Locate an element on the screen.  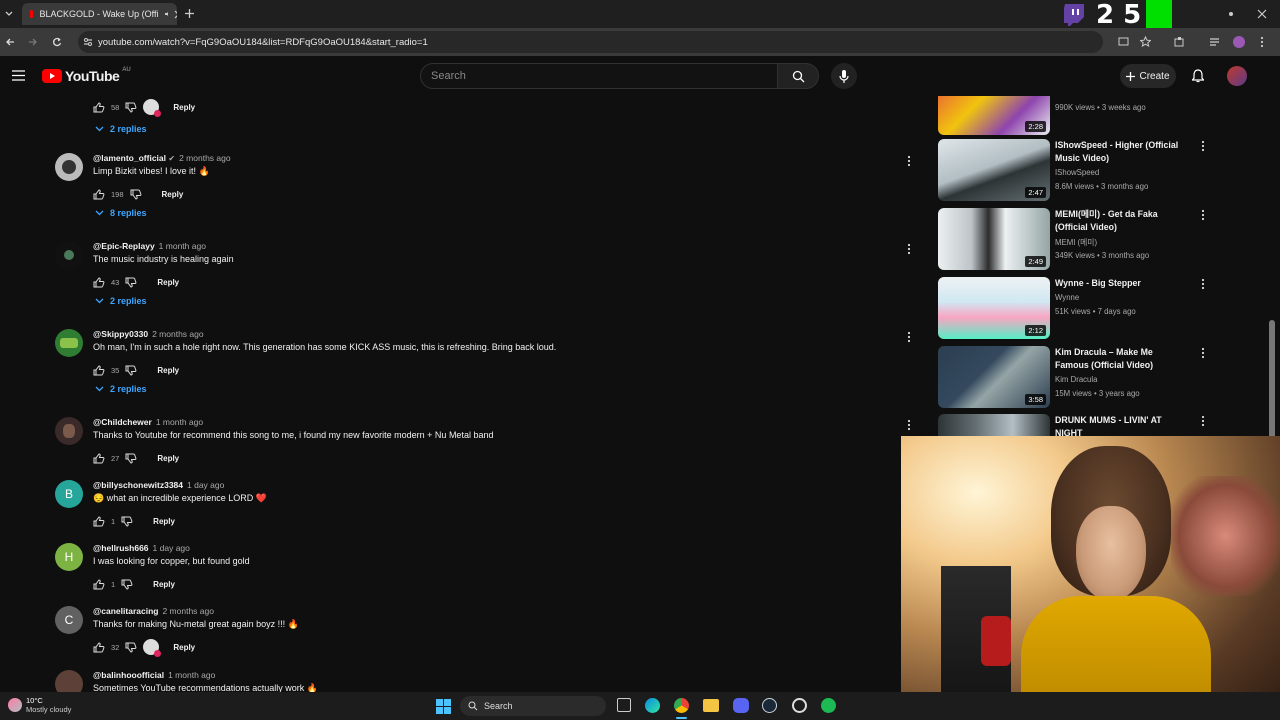
reading-list-icon is located at coordinates (1214, 42).